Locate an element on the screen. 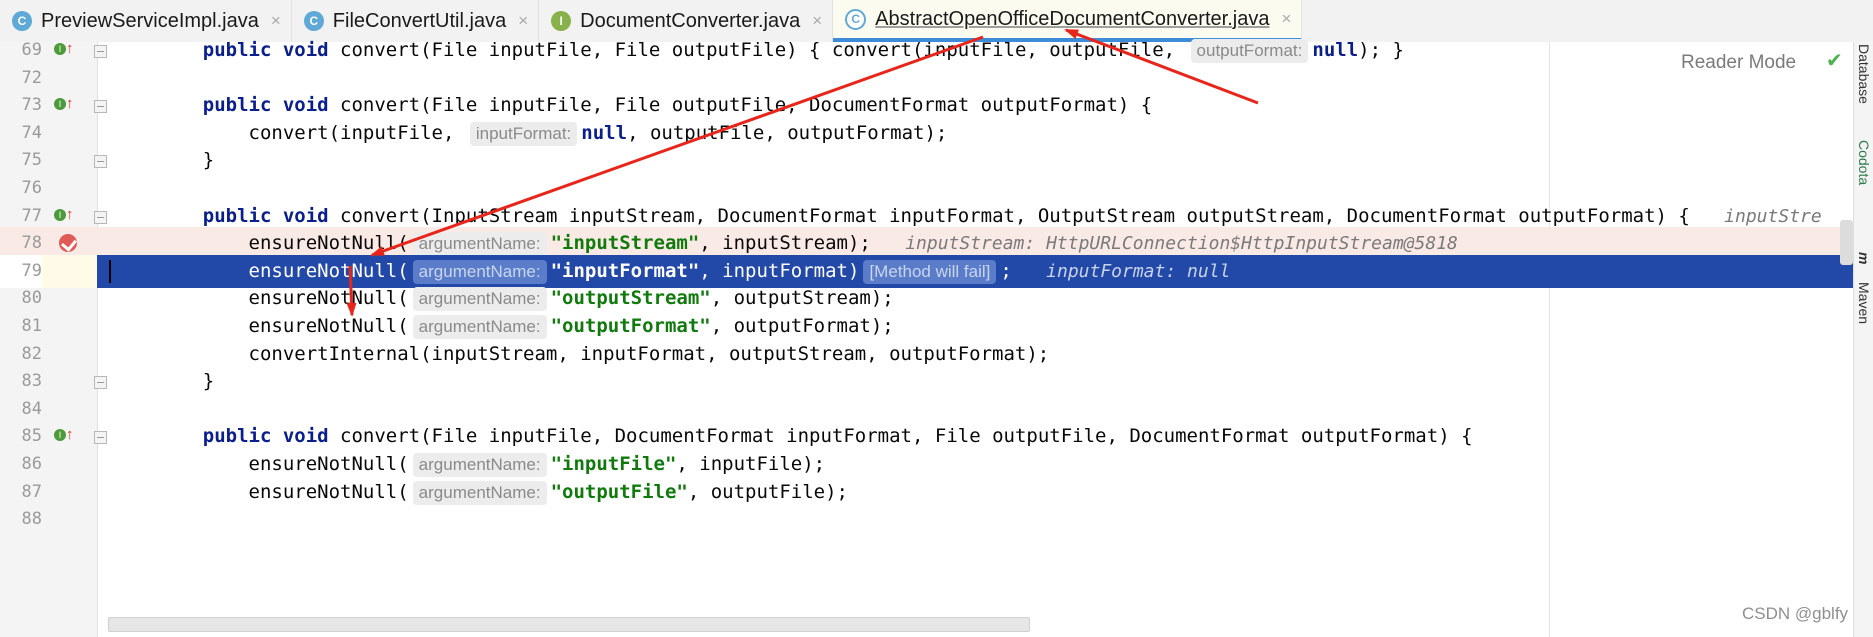 Image resolution: width=1873 pixels, height=637 pixels. code-token: ); } is located at coordinates (1381, 50).